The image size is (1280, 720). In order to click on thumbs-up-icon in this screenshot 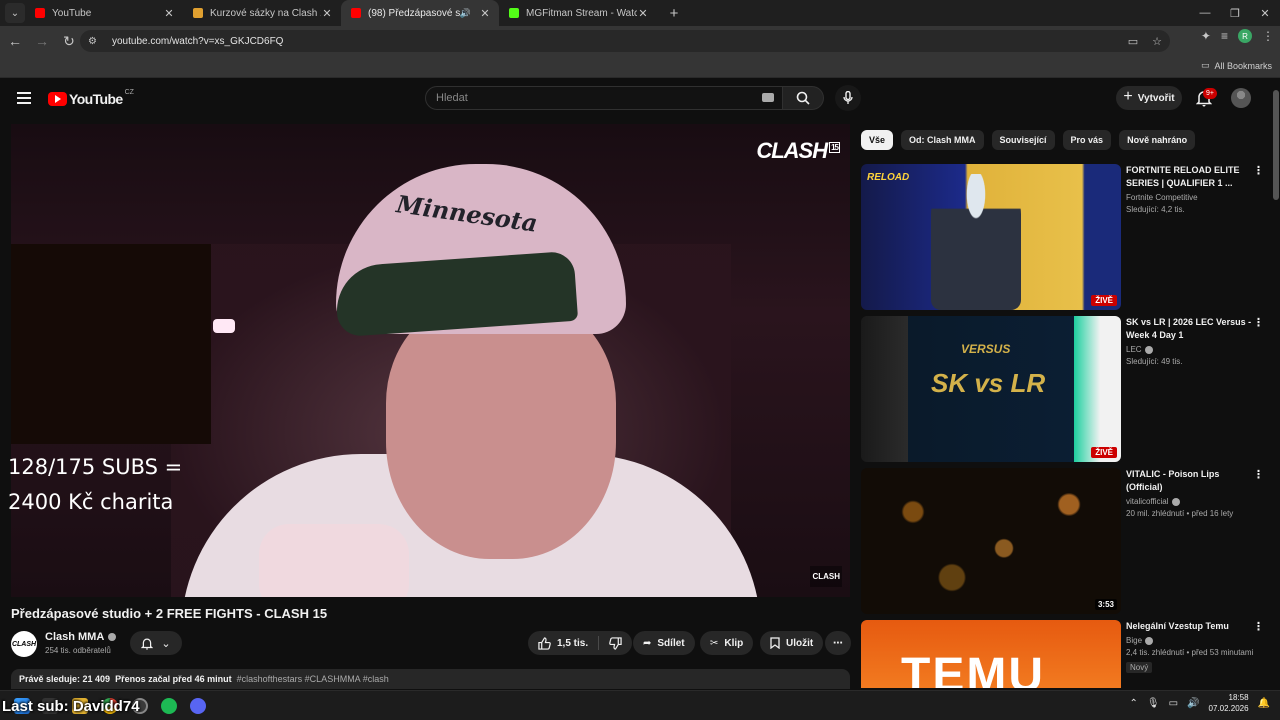, I will do `click(544, 643)`.